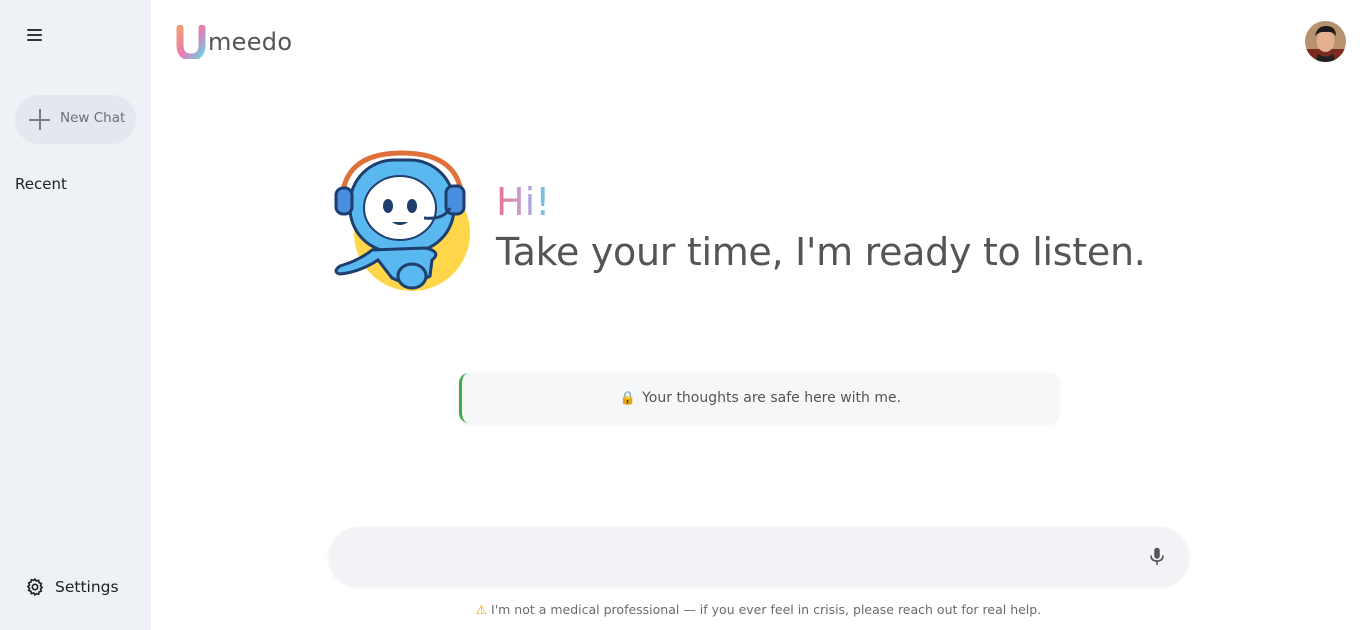  I want to click on greeting: Hi!, so click(523, 202).